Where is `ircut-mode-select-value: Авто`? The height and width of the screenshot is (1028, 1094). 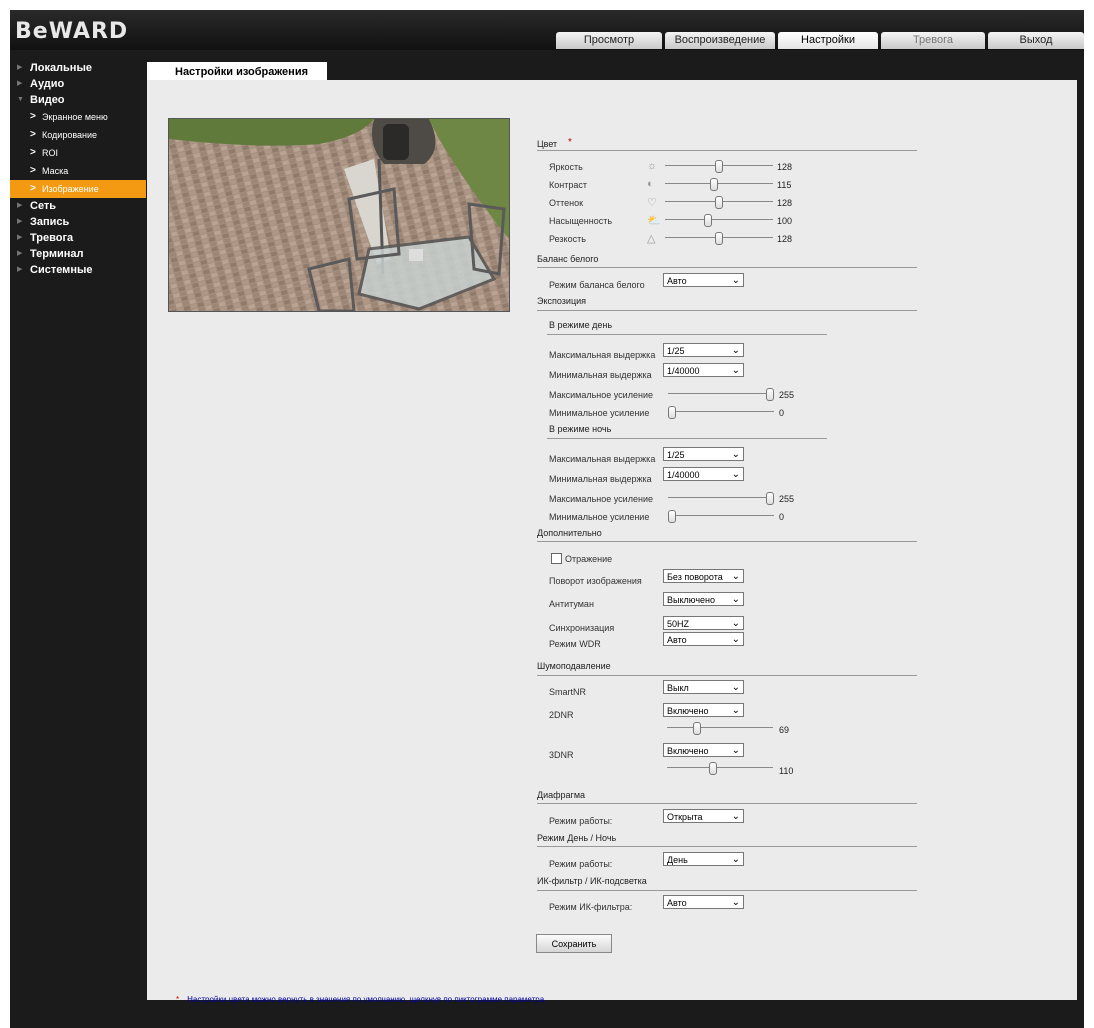
ircut-mode-select-value: Авто is located at coordinates (677, 903).